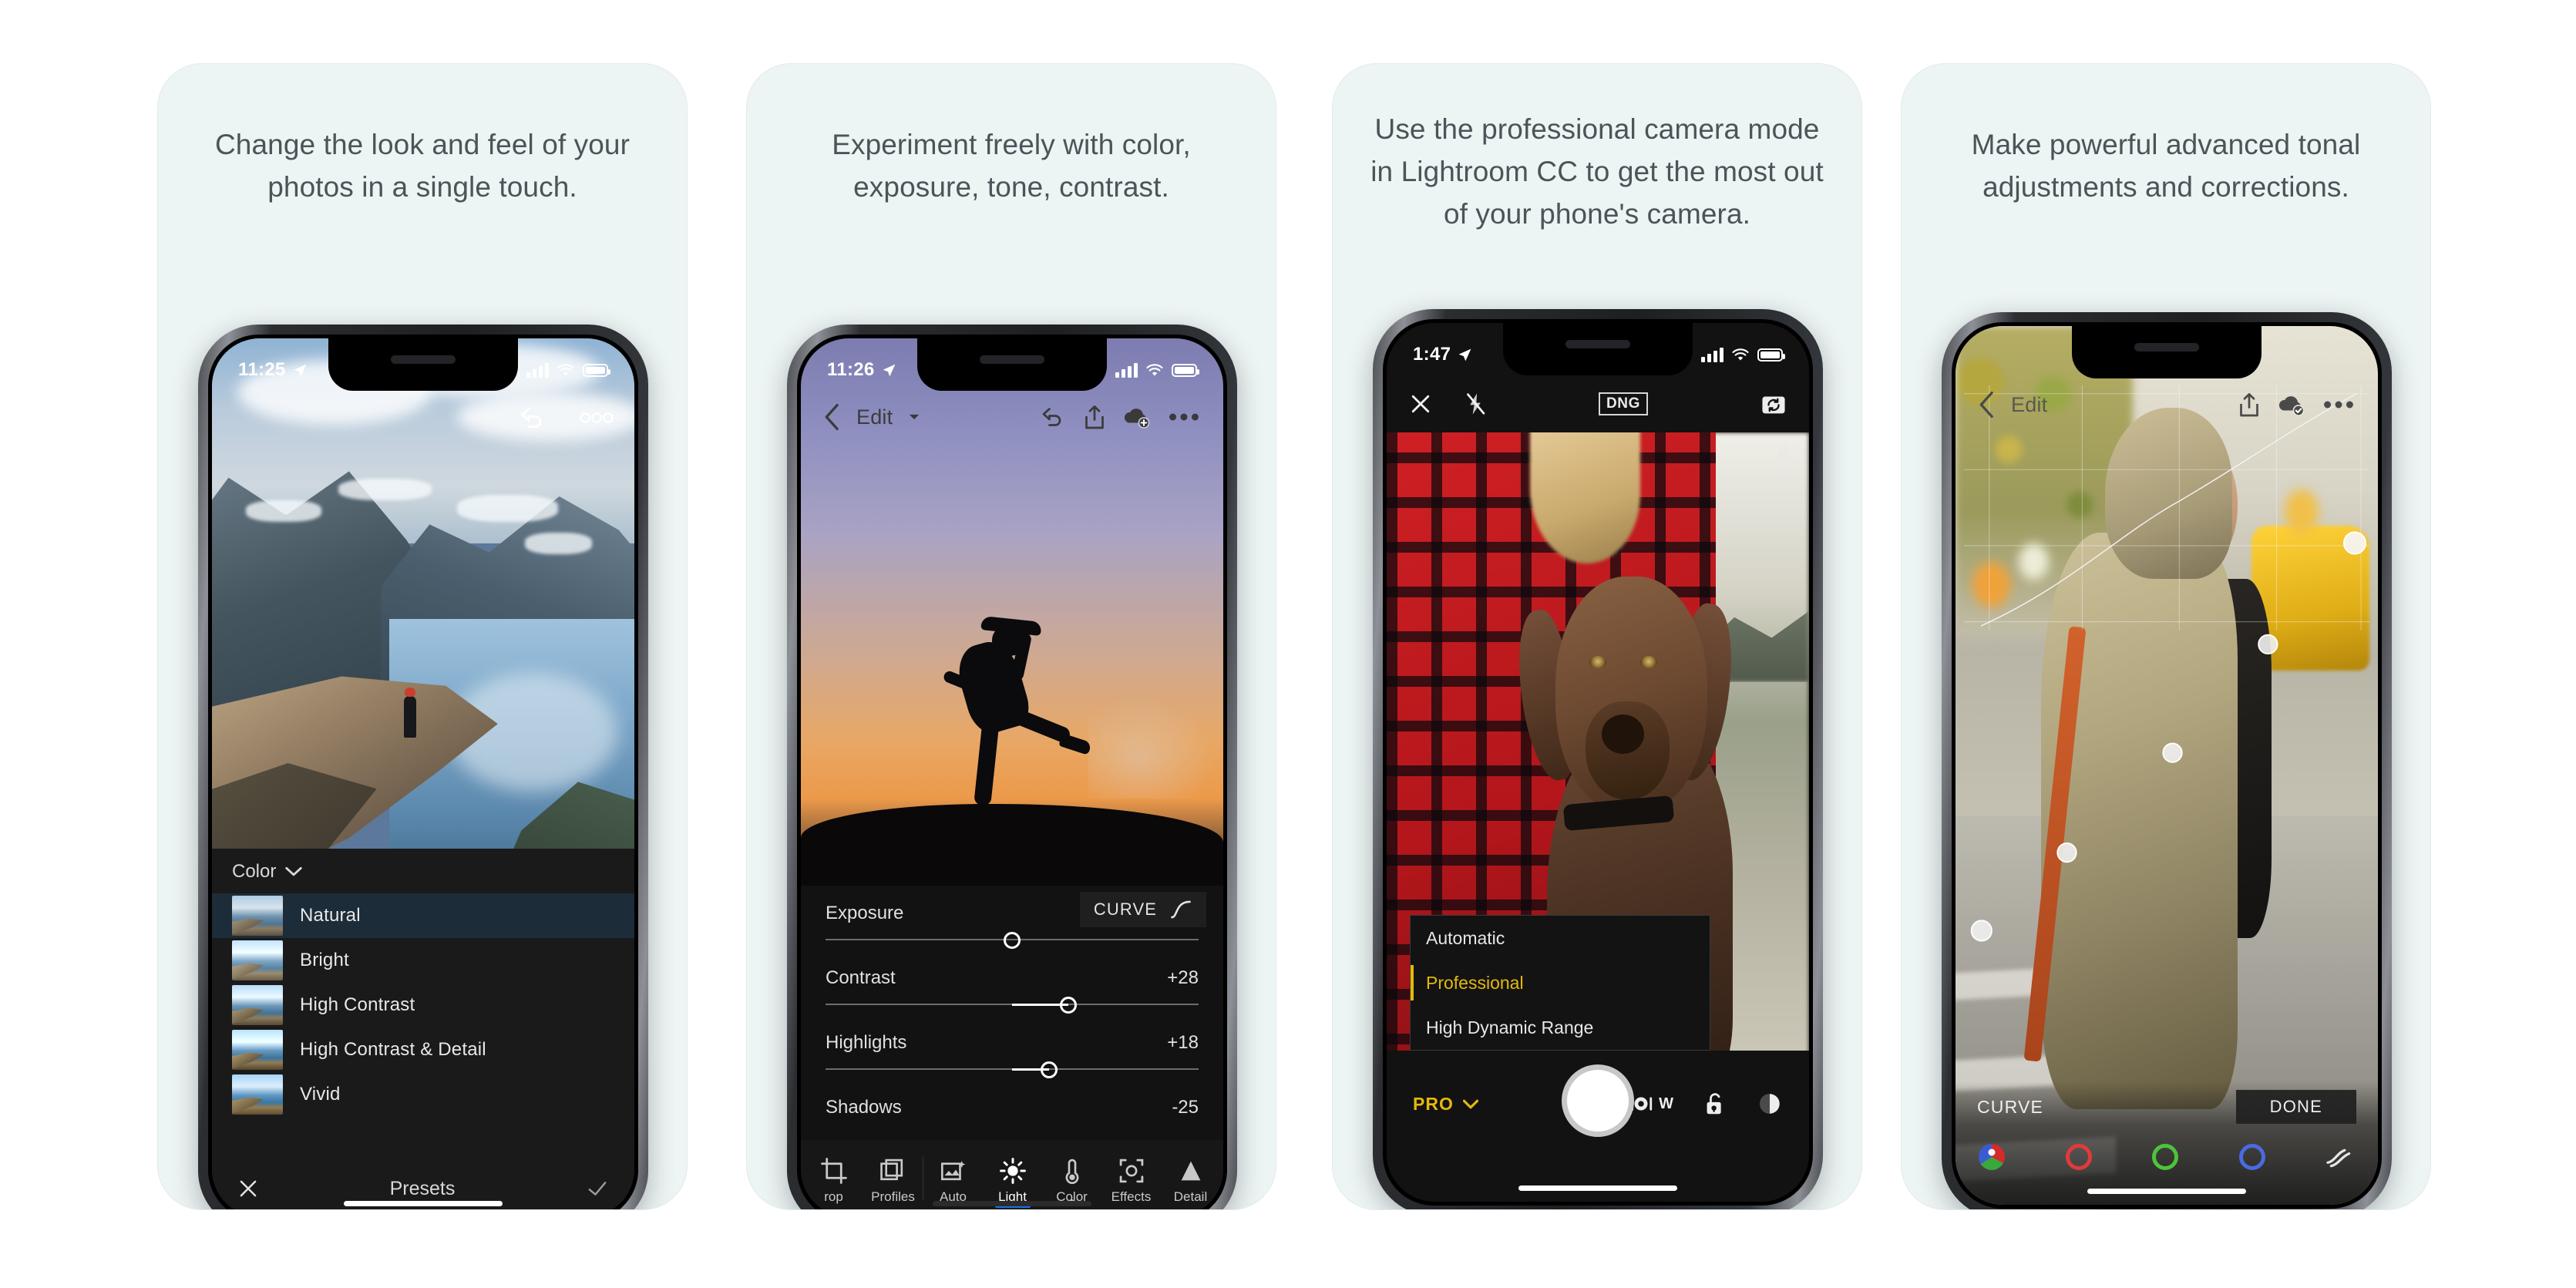 The width and height of the screenshot is (2576, 1288). What do you see at coordinates (952, 1170) in the screenshot?
I see `auto-icon` at bounding box center [952, 1170].